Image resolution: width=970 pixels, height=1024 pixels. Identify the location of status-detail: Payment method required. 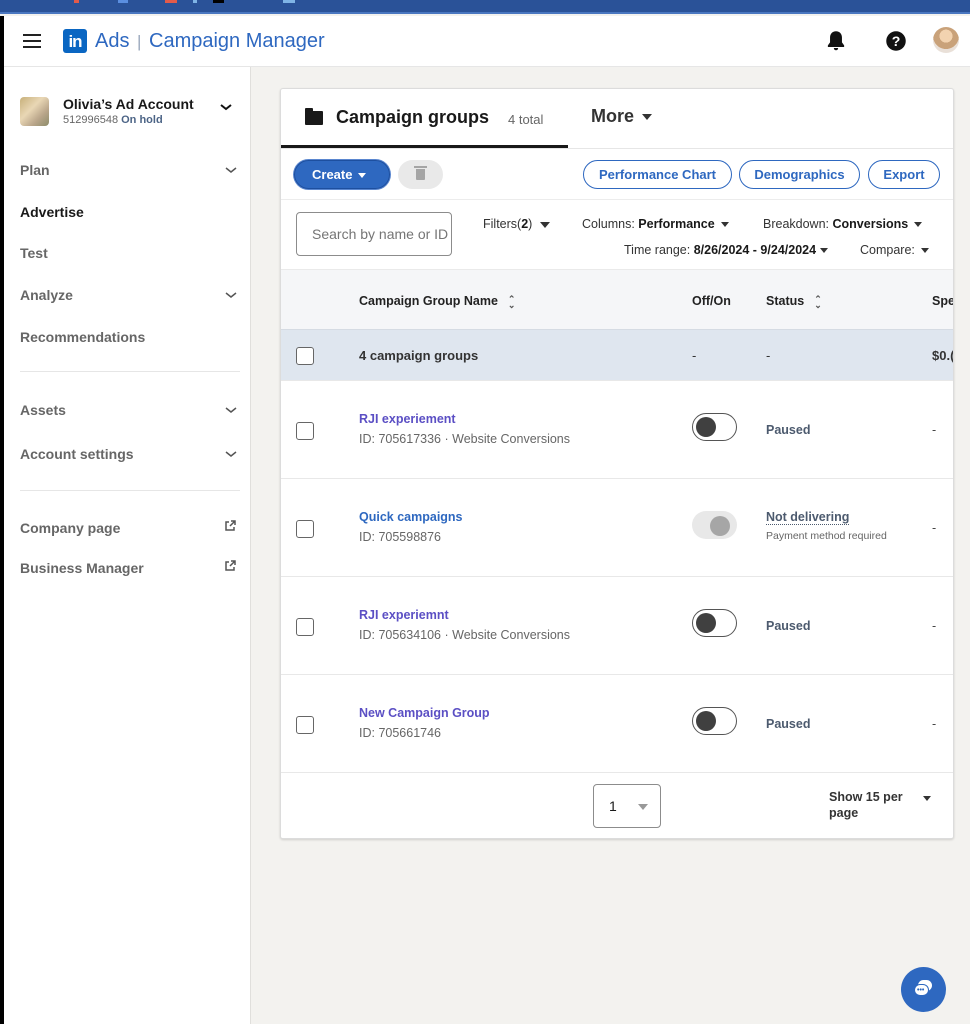
(826, 536).